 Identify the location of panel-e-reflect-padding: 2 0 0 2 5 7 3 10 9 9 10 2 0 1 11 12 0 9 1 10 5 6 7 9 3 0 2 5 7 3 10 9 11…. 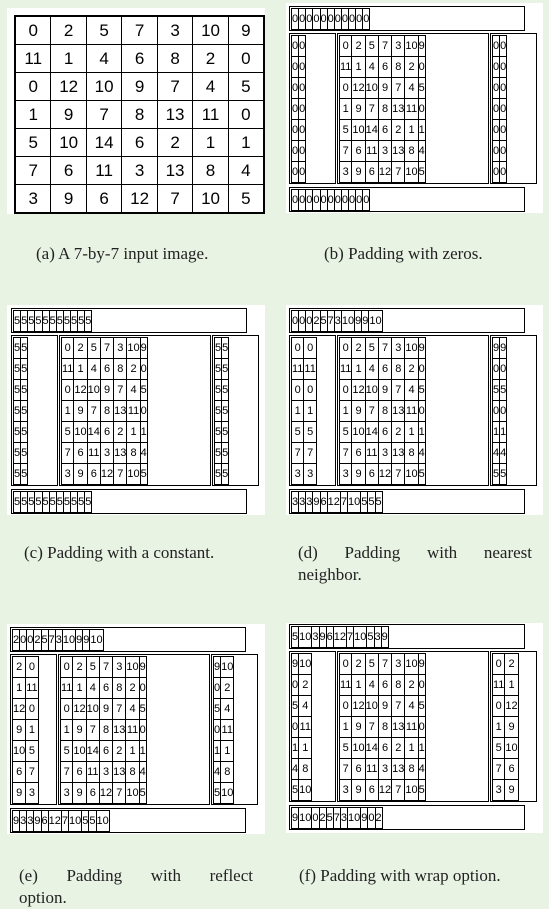
(136, 729).